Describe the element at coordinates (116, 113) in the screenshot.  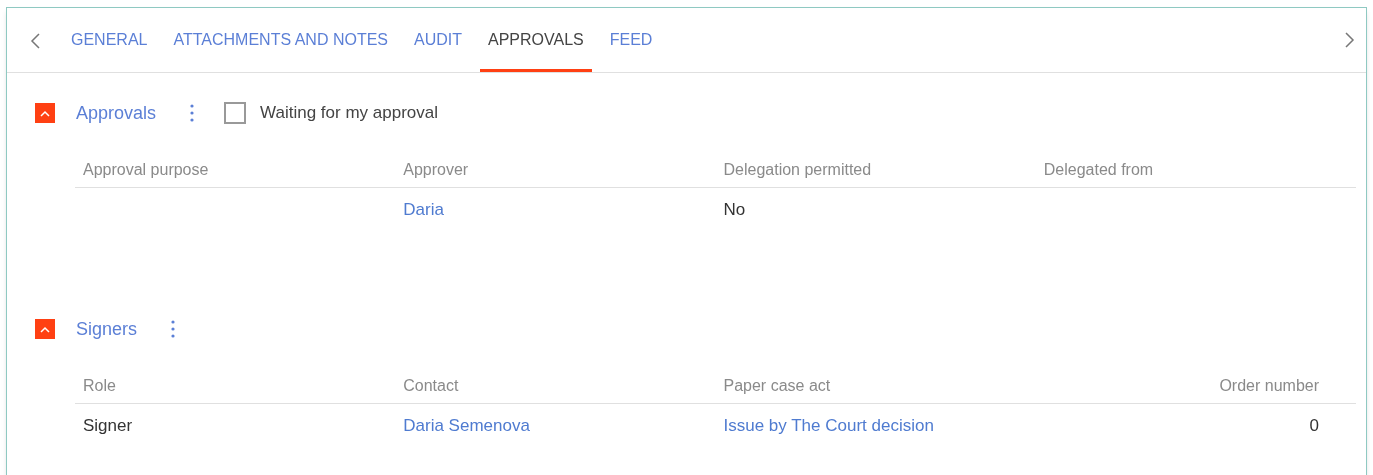
I see `section-title: Approvals` at that location.